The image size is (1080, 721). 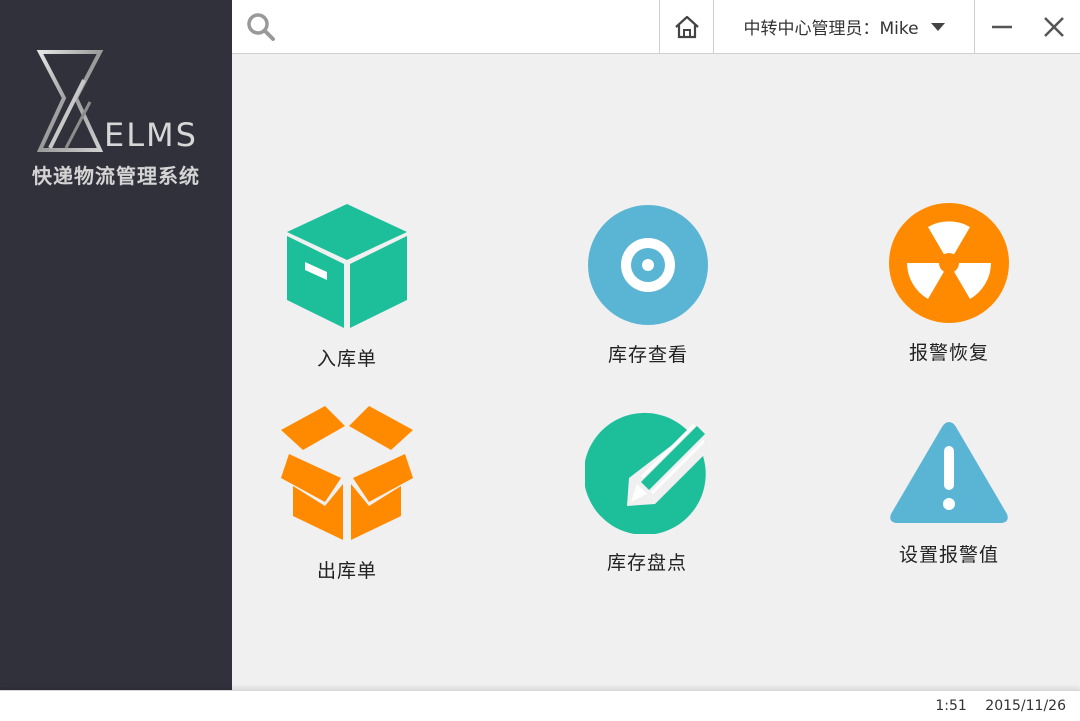 What do you see at coordinates (116, 176) in the screenshot?
I see `app-subtitle: 快递物流管理系统` at bounding box center [116, 176].